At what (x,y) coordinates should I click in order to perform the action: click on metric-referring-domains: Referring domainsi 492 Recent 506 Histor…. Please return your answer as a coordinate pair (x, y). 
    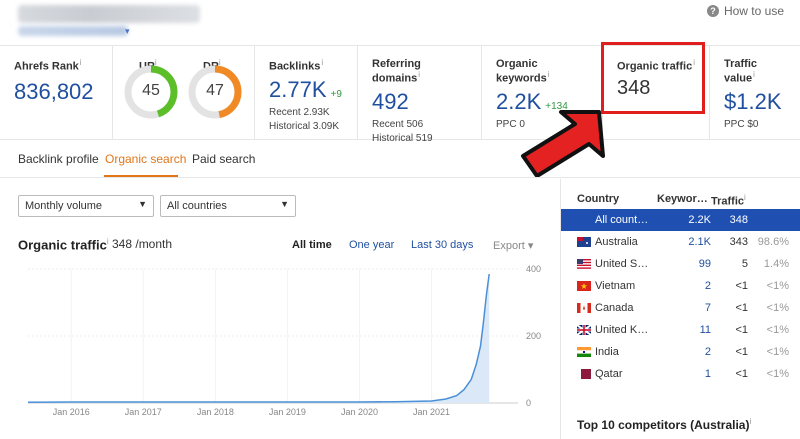
    Looking at the image, I should click on (420, 95).